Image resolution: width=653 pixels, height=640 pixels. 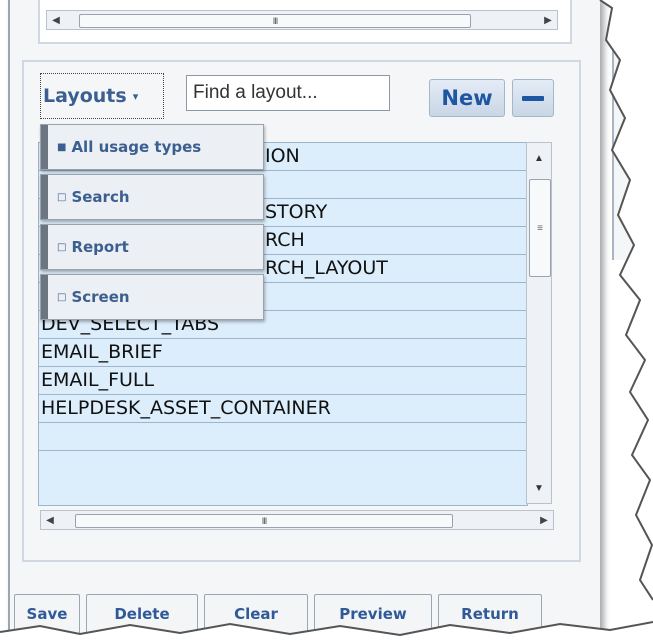 I want to click on new-layout-button: New, so click(x=467, y=98).